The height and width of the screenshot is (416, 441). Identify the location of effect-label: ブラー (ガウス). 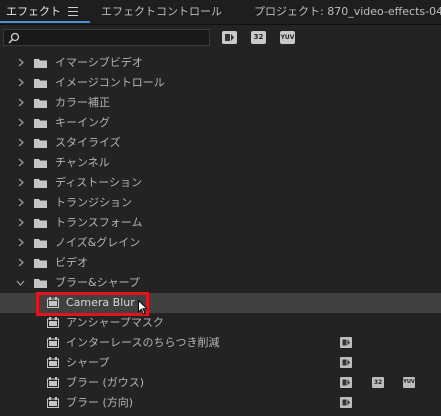
(105, 382).